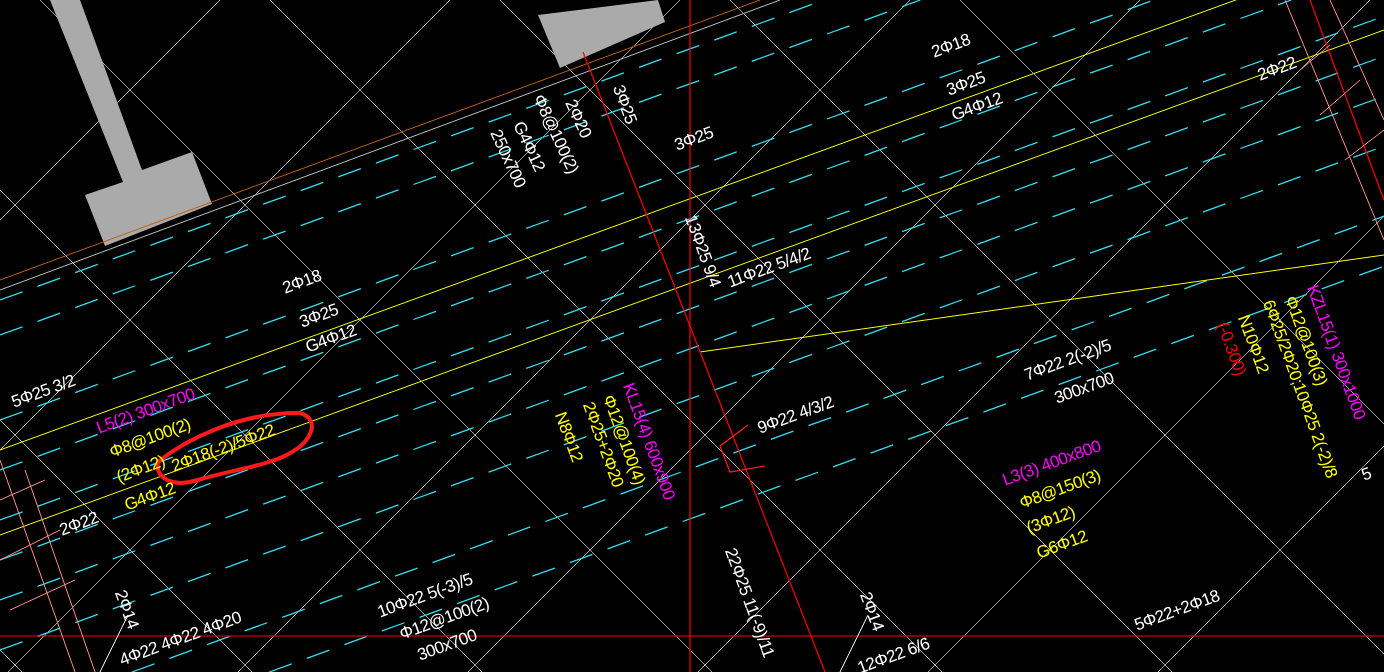 The height and width of the screenshot is (672, 1384). What do you see at coordinates (1366, 474) in the screenshot?
I see `rebar-annotation: 5` at bounding box center [1366, 474].